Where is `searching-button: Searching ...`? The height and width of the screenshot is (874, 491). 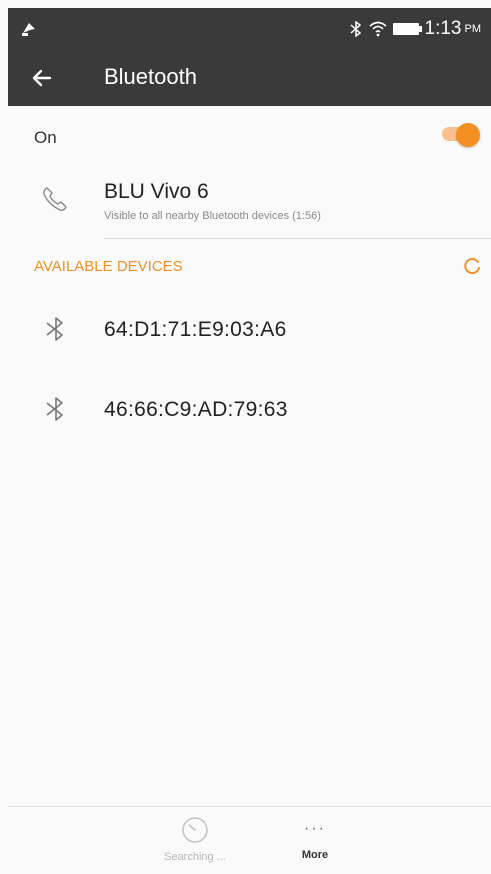
searching-button: Searching ... is located at coordinates (195, 843).